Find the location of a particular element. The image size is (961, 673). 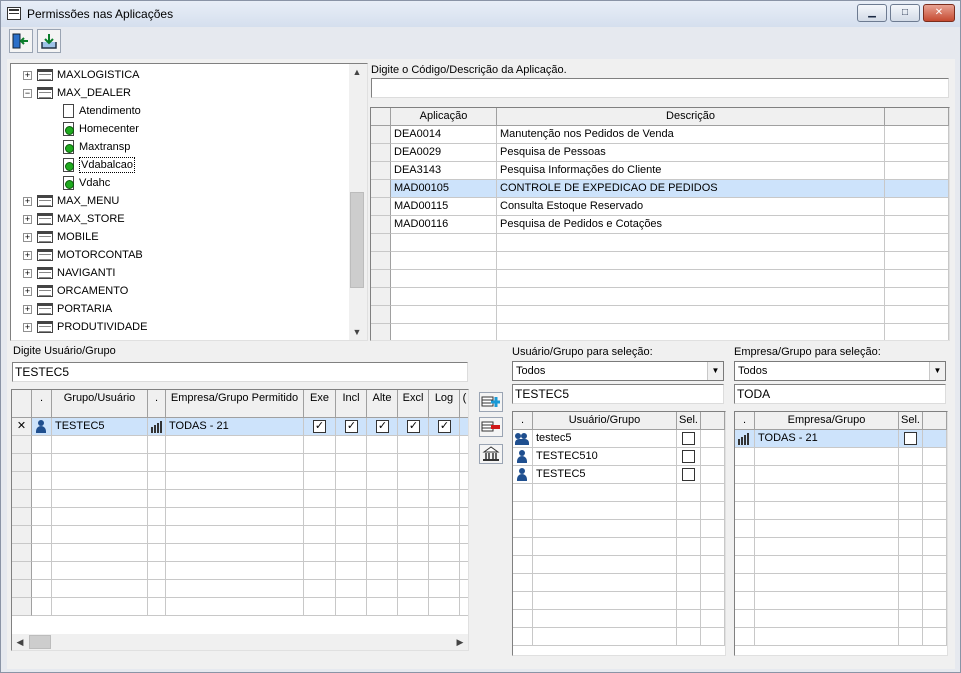

header-descricao: Descrição is located at coordinates (691, 117).